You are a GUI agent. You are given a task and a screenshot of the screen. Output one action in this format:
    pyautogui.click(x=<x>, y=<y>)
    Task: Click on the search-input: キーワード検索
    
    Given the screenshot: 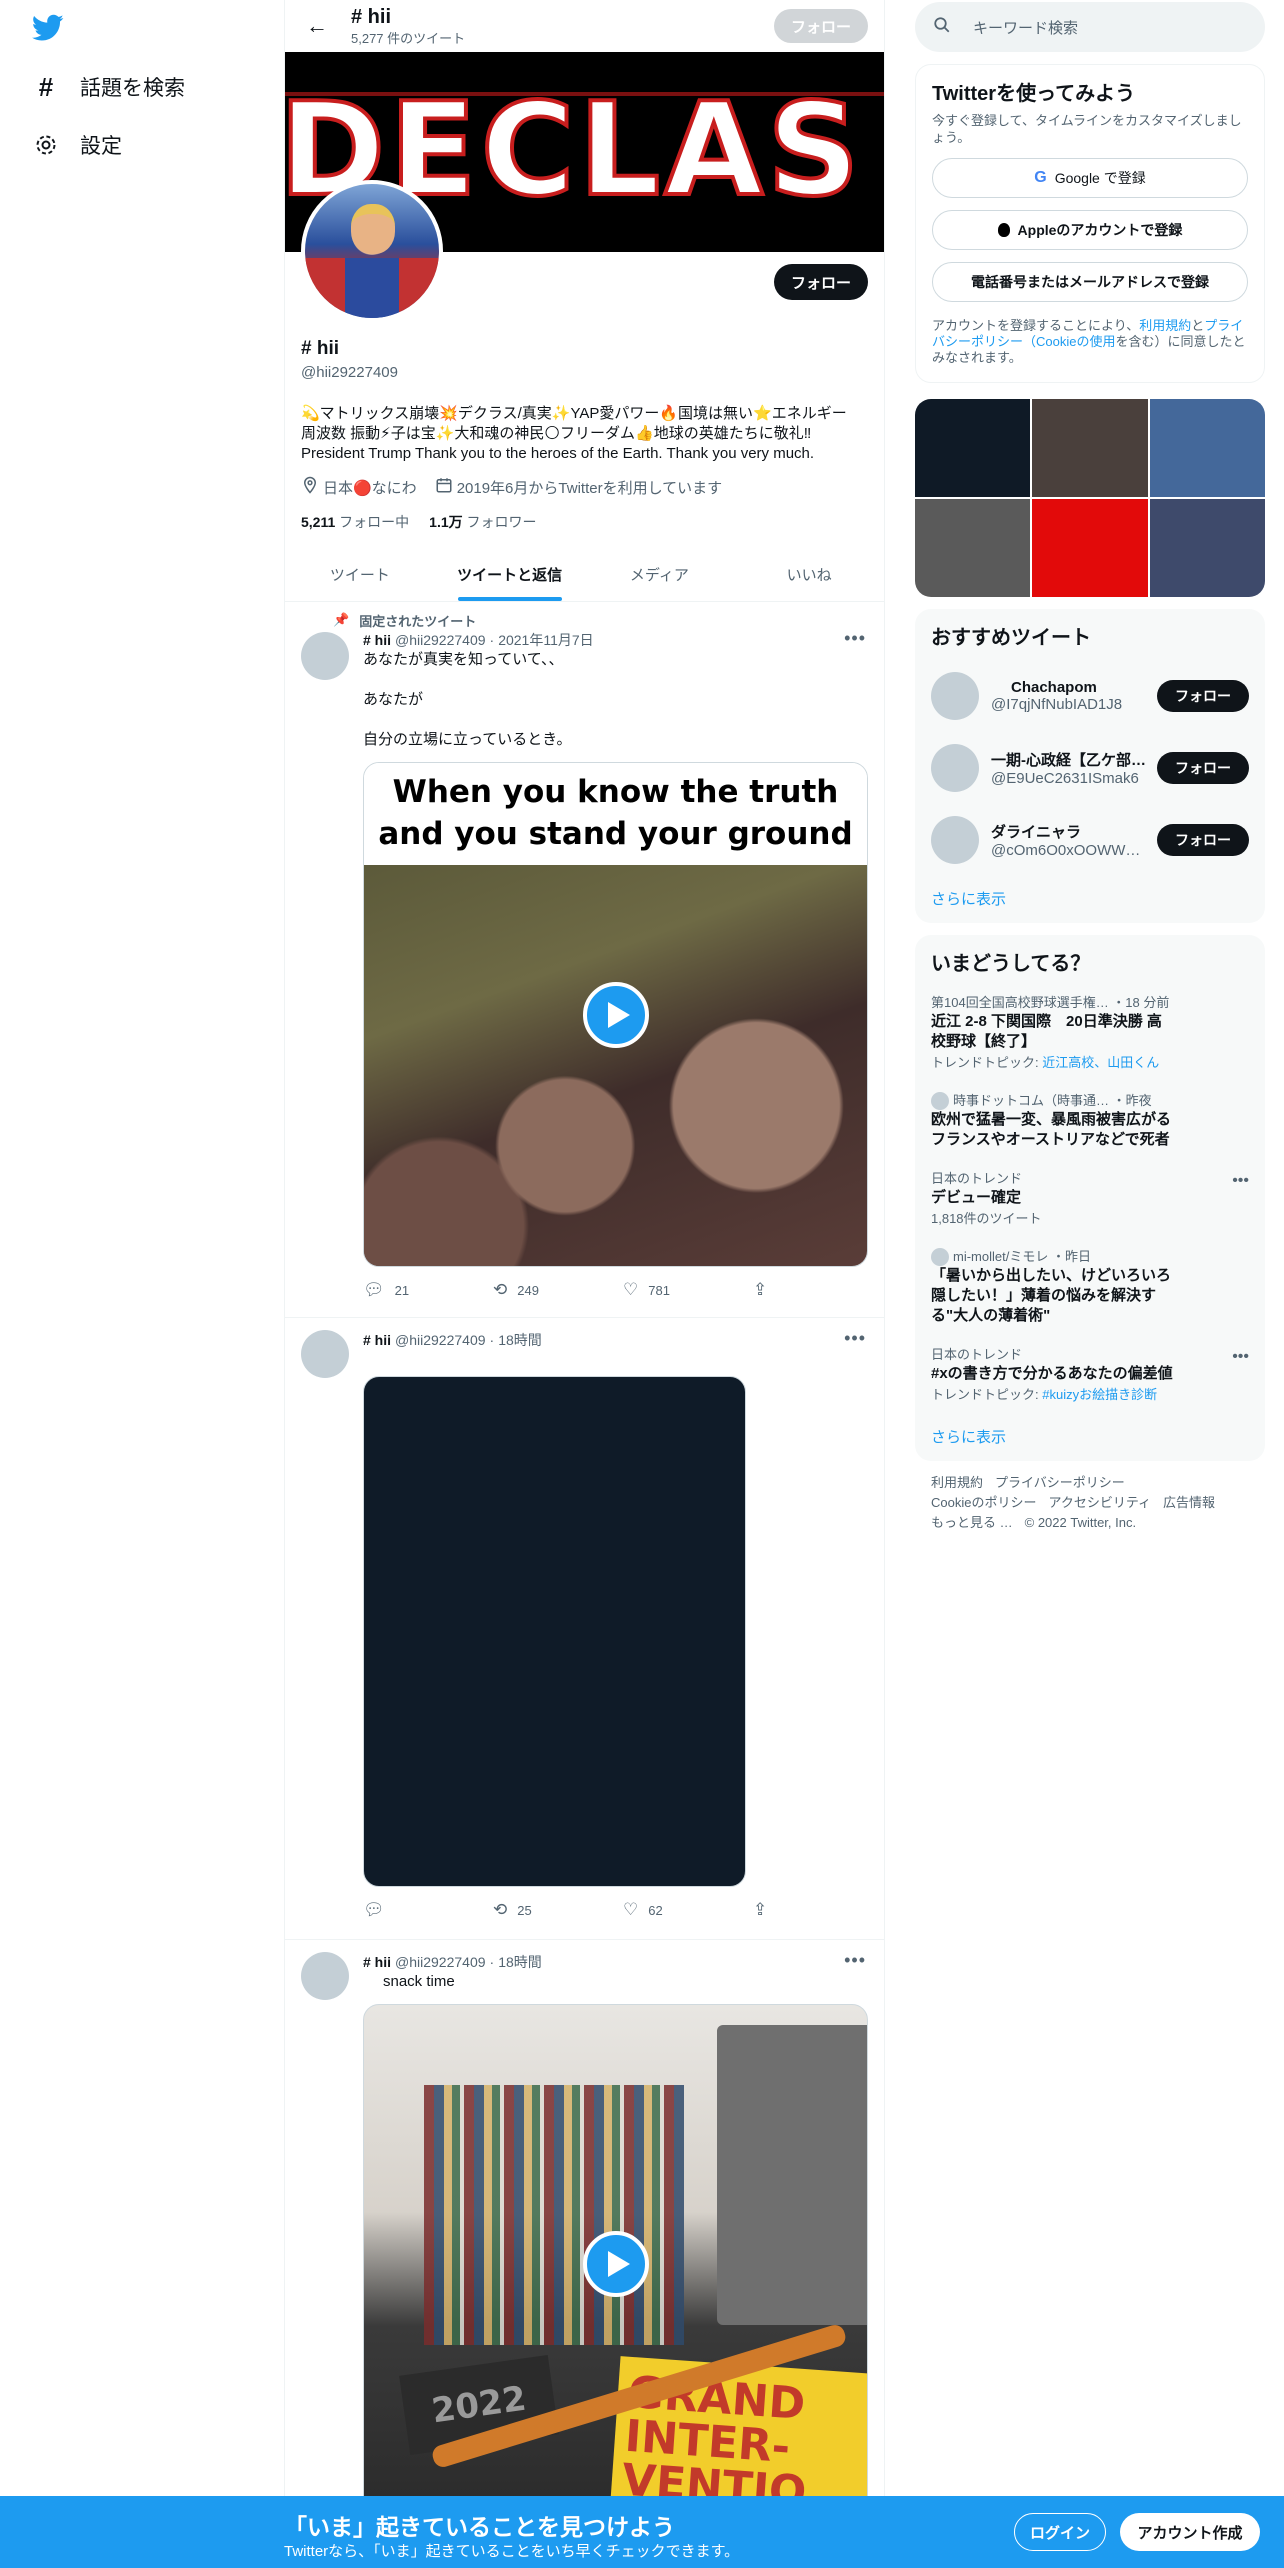 What is the action you would take?
    pyautogui.click(x=1025, y=27)
    